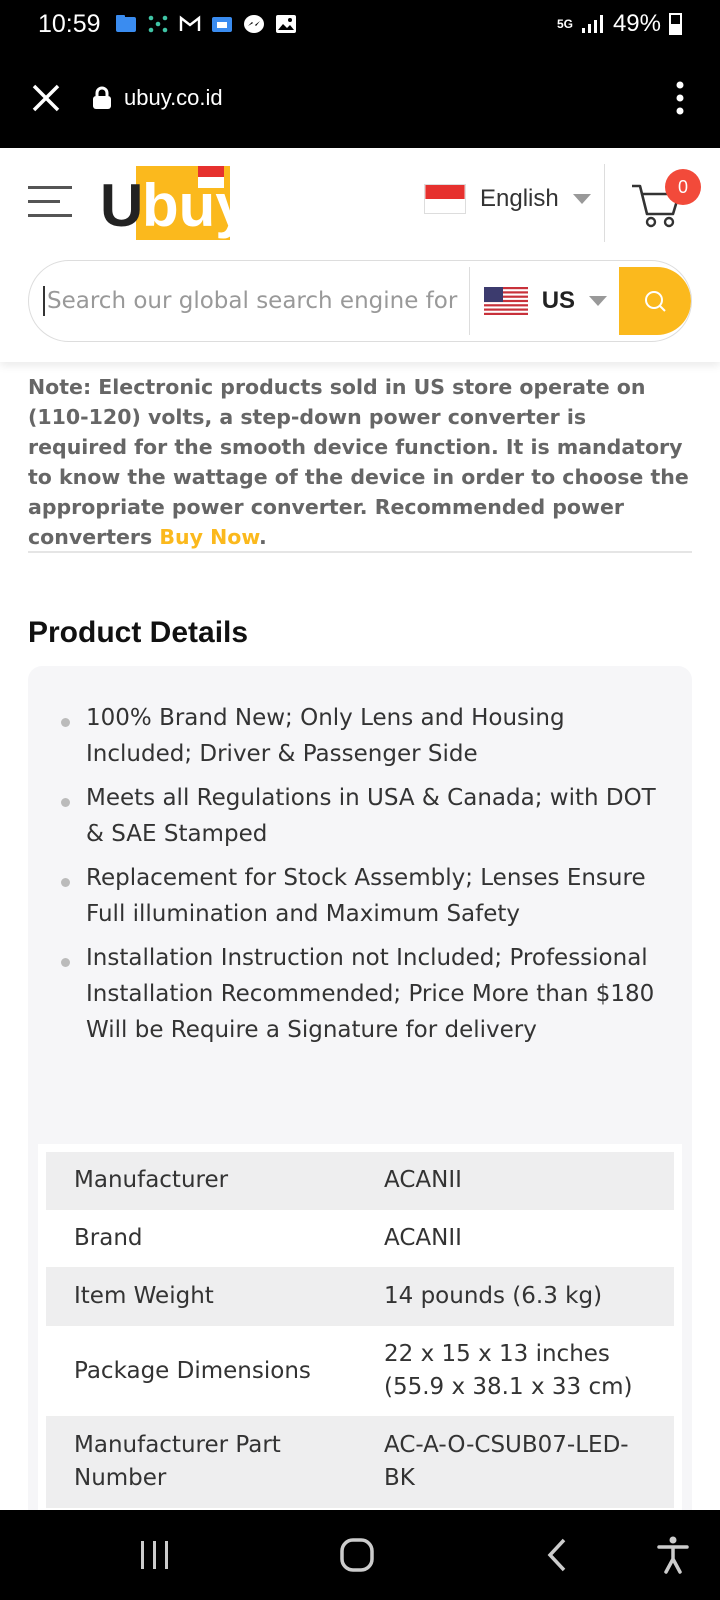 The width and height of the screenshot is (720, 1600). I want to click on system-nav-bar, so click(360, 1555).